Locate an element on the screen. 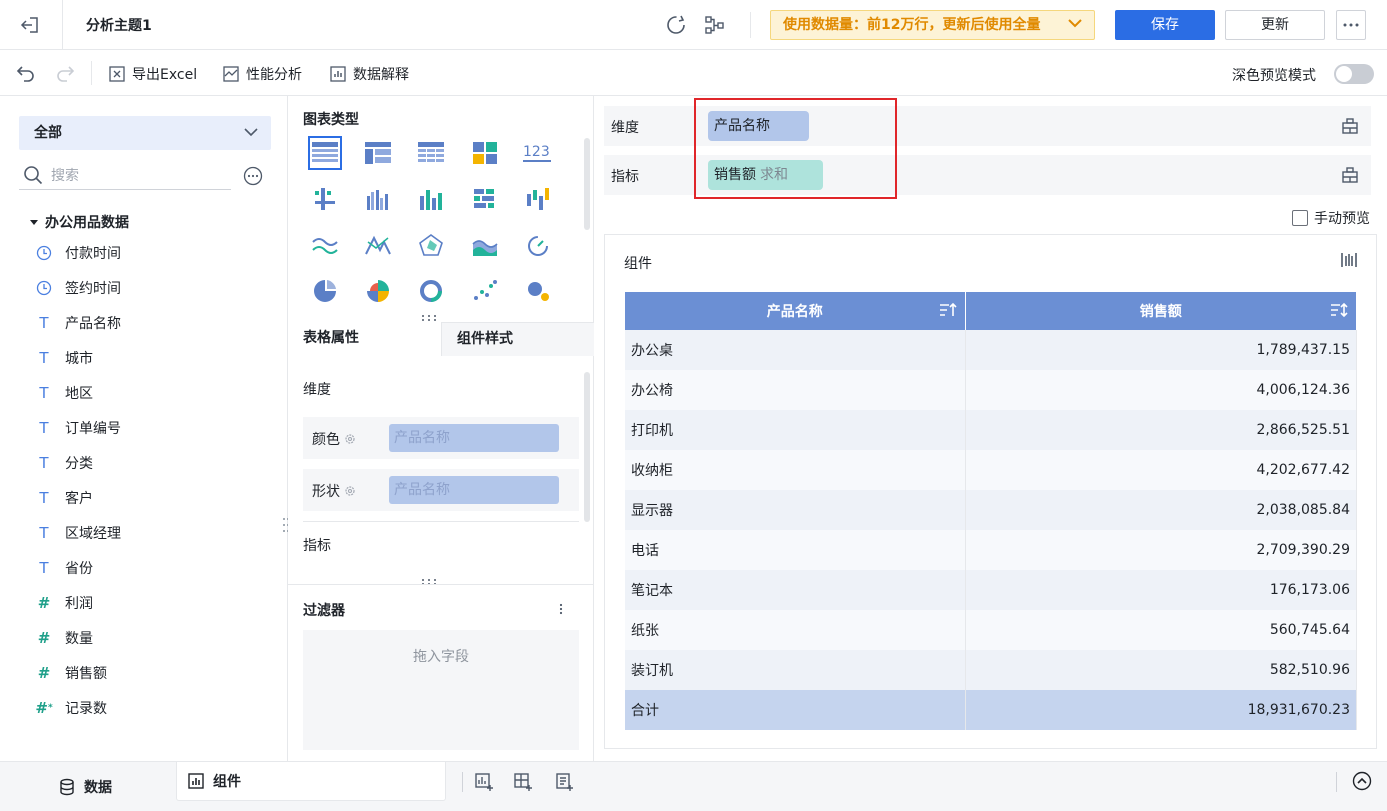  field-item: 签约时间 is located at coordinates (156, 287).